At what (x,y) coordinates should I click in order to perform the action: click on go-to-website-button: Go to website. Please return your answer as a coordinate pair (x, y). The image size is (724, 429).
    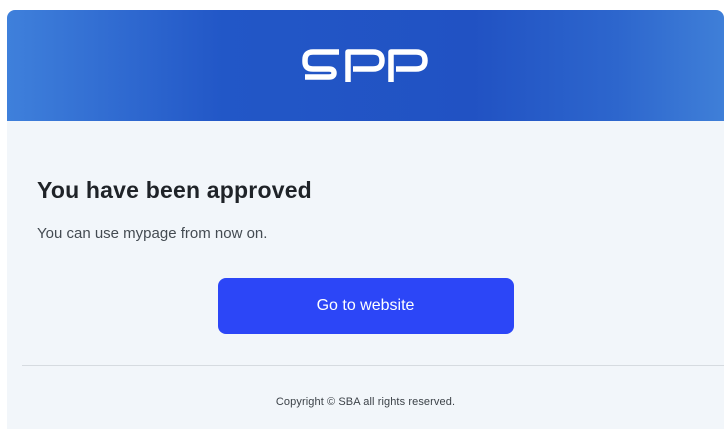
    Looking at the image, I should click on (365, 306).